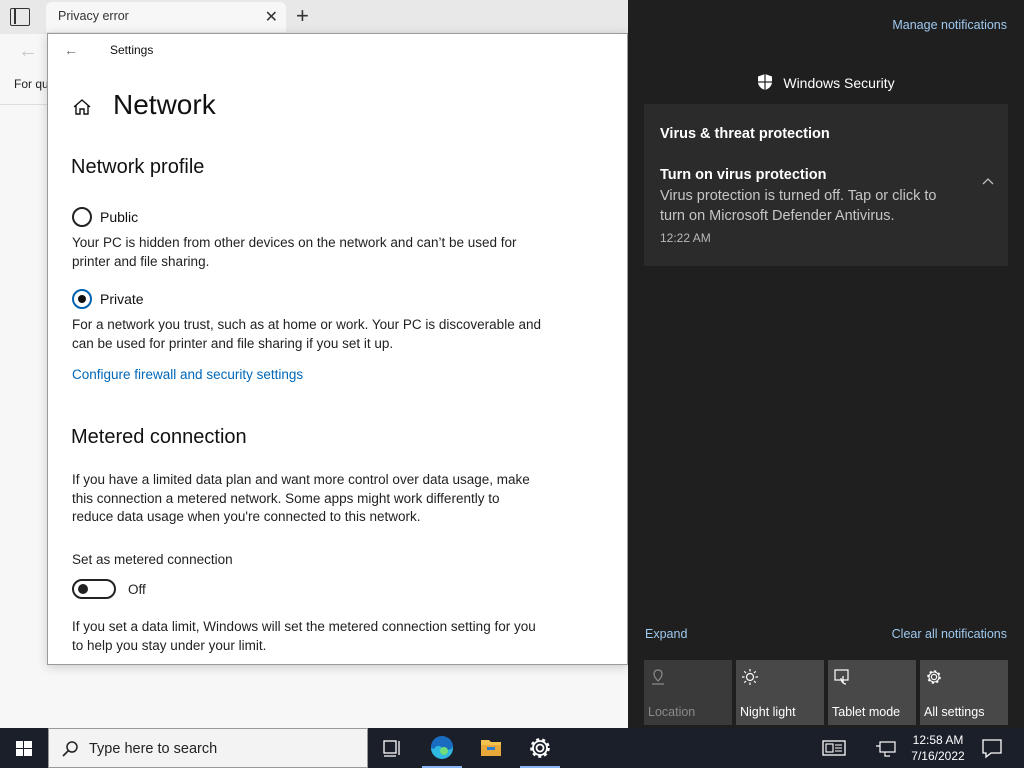 The height and width of the screenshot is (768, 1024). I want to click on clear-all-notifications-link: Clear all notifications, so click(949, 634).